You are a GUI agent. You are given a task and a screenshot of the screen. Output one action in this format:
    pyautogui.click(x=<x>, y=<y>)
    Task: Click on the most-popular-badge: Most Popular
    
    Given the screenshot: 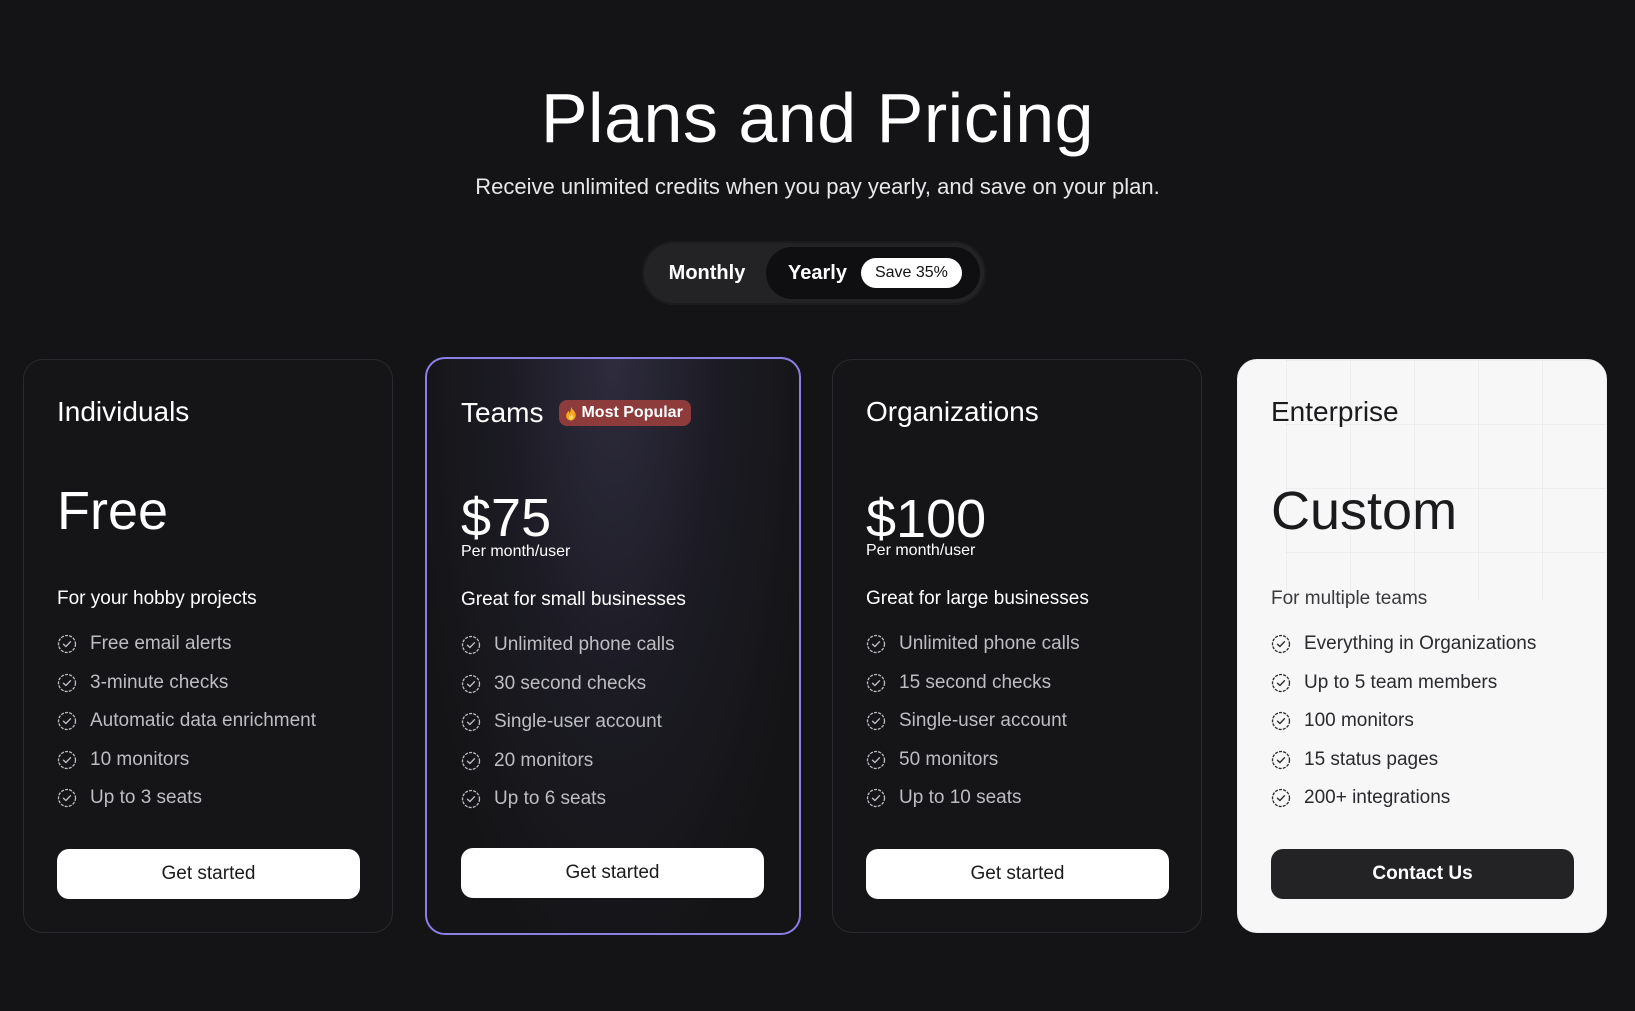 What is the action you would take?
    pyautogui.click(x=625, y=413)
    